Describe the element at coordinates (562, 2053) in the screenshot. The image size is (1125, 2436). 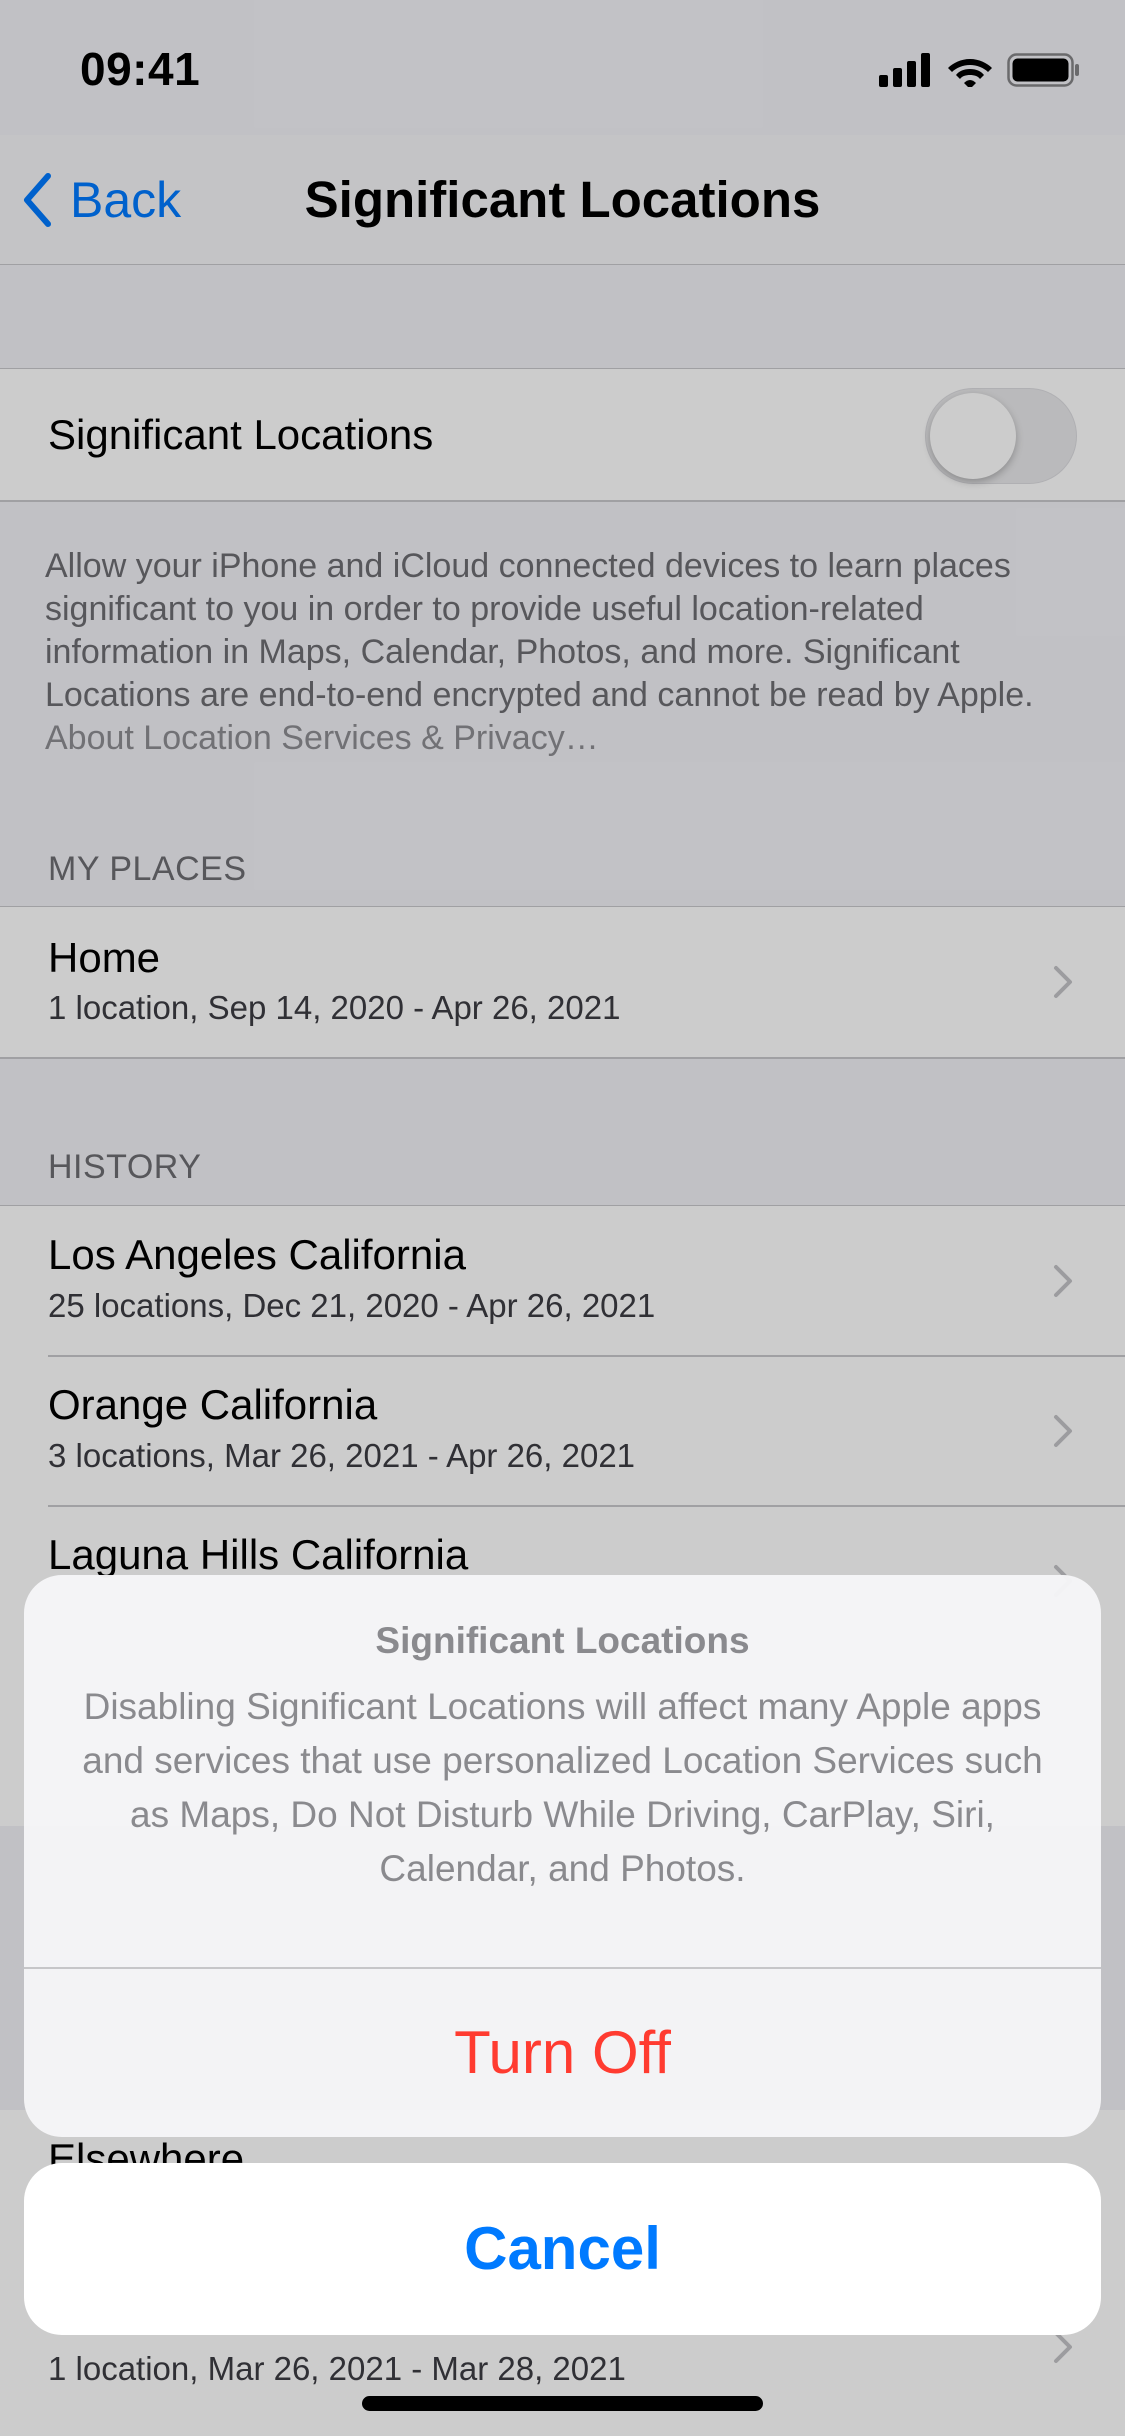
I see `turn-off-button: Turn Off` at that location.